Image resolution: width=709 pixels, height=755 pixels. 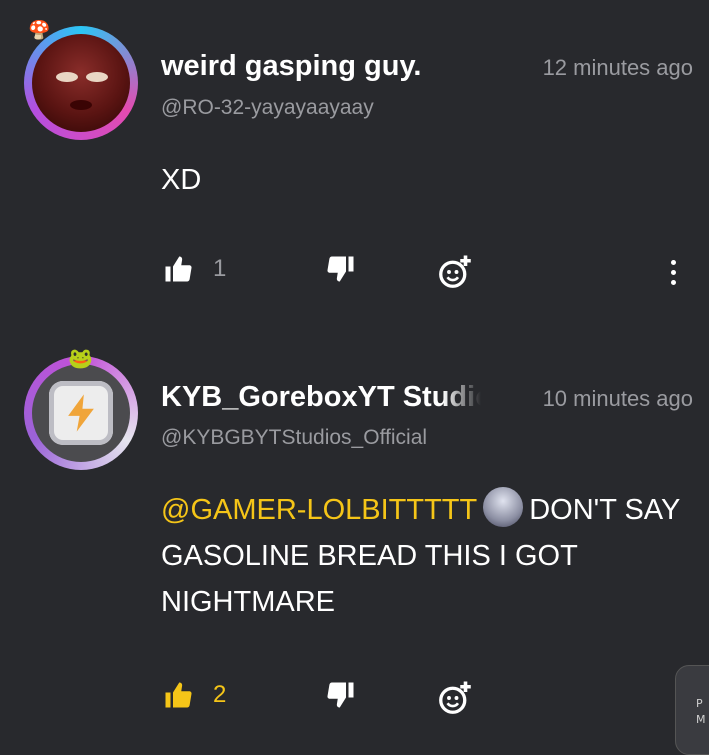 What do you see at coordinates (321, 397) in the screenshot?
I see `author-name: KYB_GoreboxYT Studios` at bounding box center [321, 397].